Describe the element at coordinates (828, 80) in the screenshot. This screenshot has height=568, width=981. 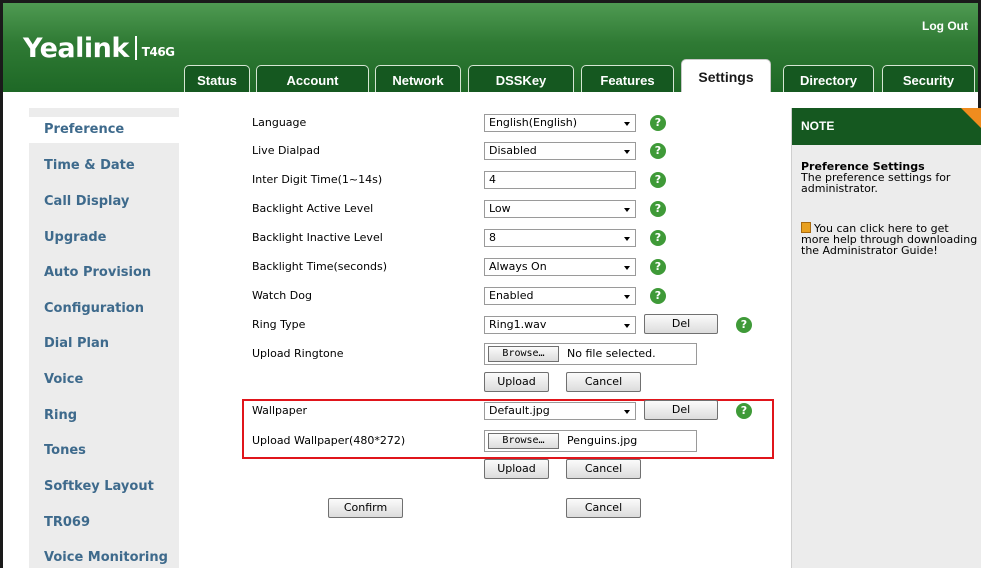
I see `tab-directory: Directory` at that location.